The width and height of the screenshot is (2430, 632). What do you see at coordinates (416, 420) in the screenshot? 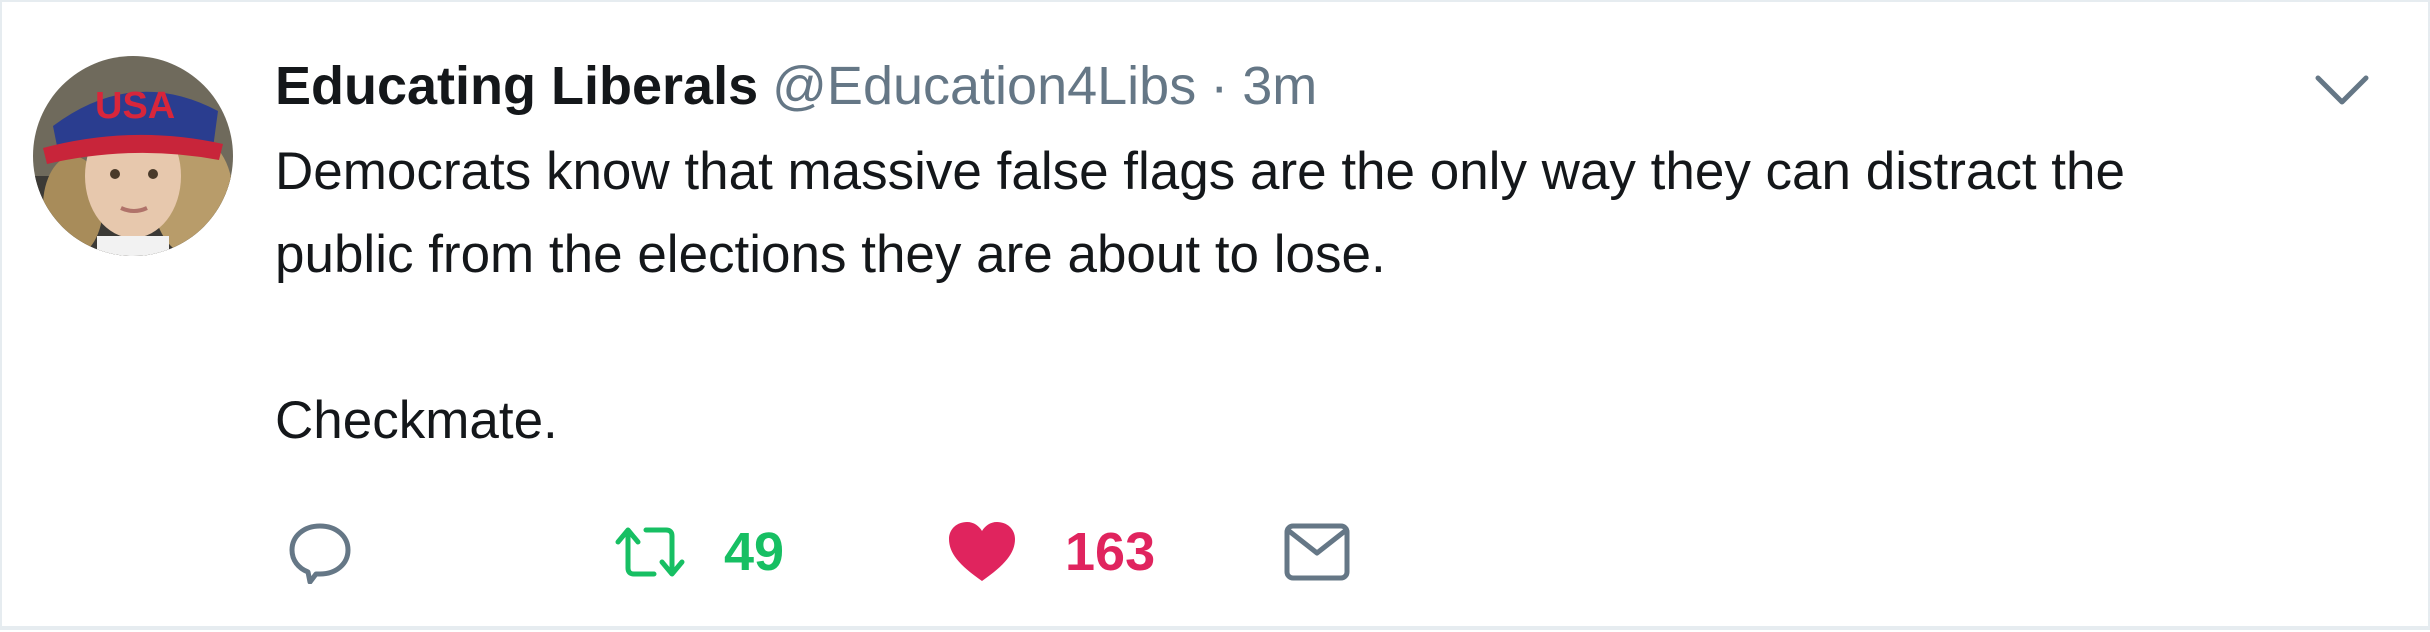
I see `tweet-text-paragraph-2: Checkmate.` at bounding box center [416, 420].